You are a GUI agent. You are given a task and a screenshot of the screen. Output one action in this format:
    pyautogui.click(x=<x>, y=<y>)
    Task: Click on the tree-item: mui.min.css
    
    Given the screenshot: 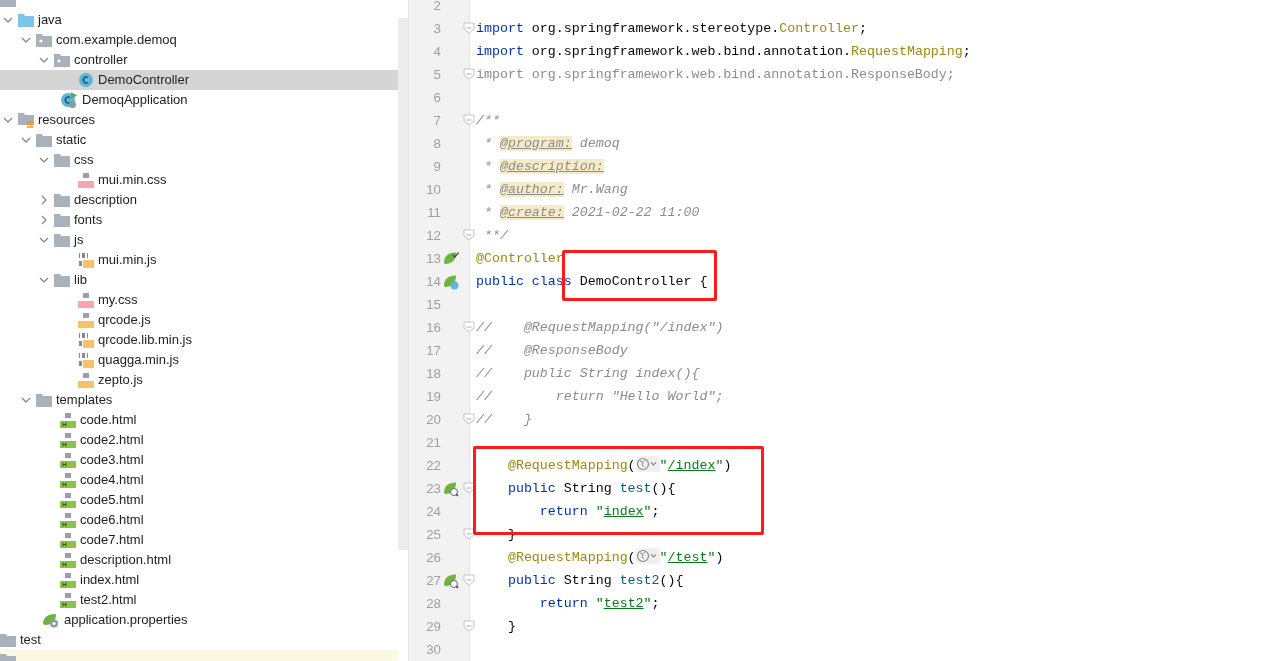 What is the action you would take?
    pyautogui.click(x=199, y=180)
    